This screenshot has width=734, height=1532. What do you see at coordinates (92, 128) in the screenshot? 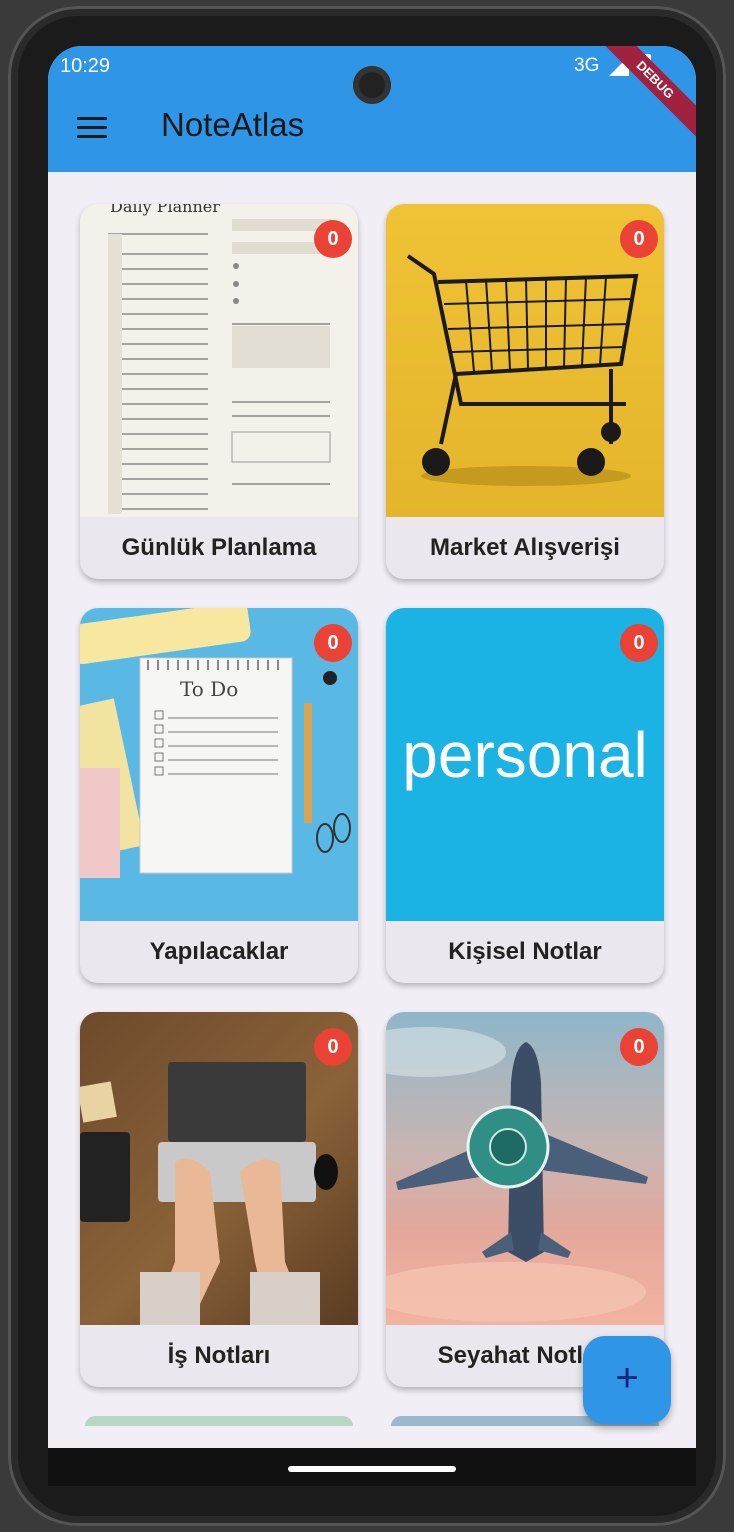
I see `hamburger-menu-icon` at bounding box center [92, 128].